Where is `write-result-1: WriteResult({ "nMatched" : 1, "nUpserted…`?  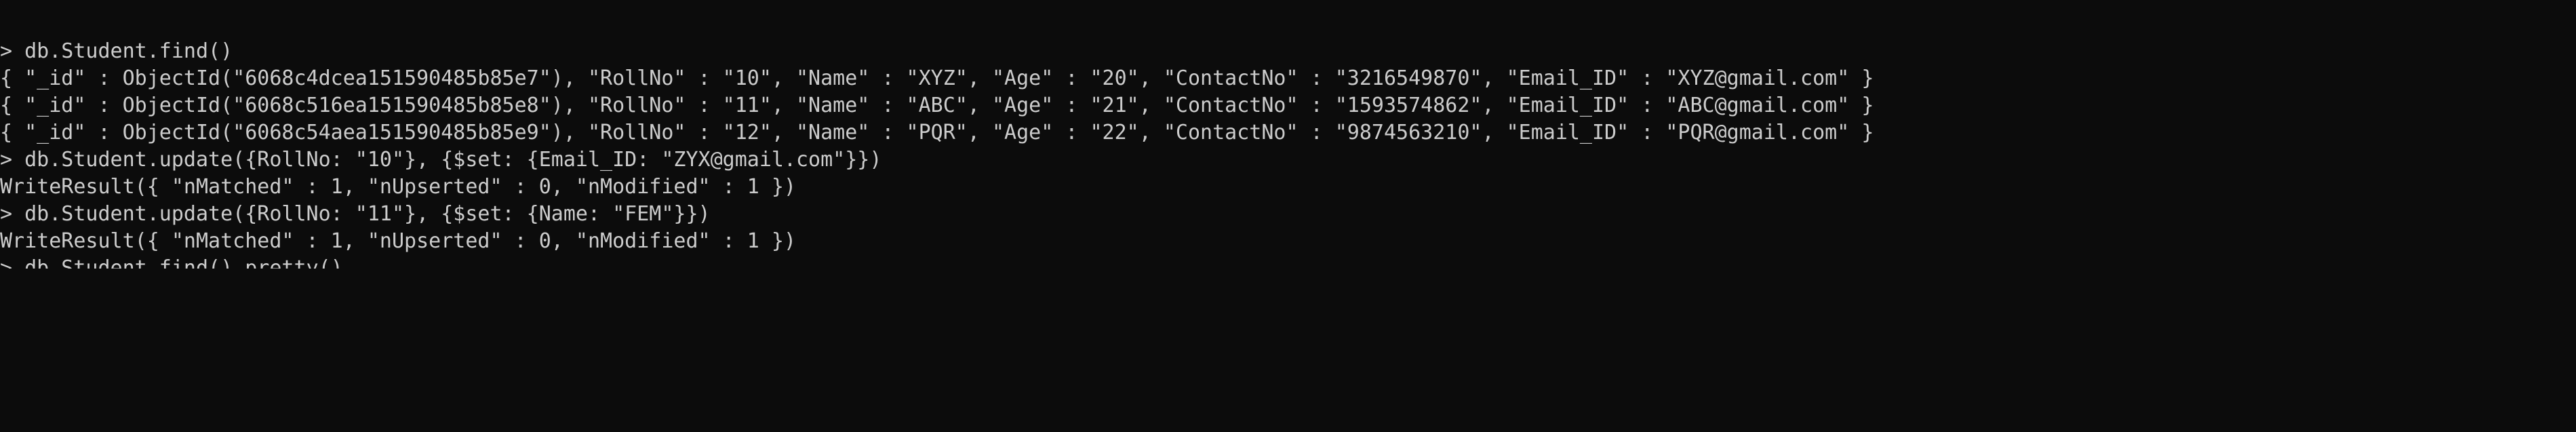
write-result-1: WriteResult({ "nMatched" : 1, "nUpserted… is located at coordinates (398, 187).